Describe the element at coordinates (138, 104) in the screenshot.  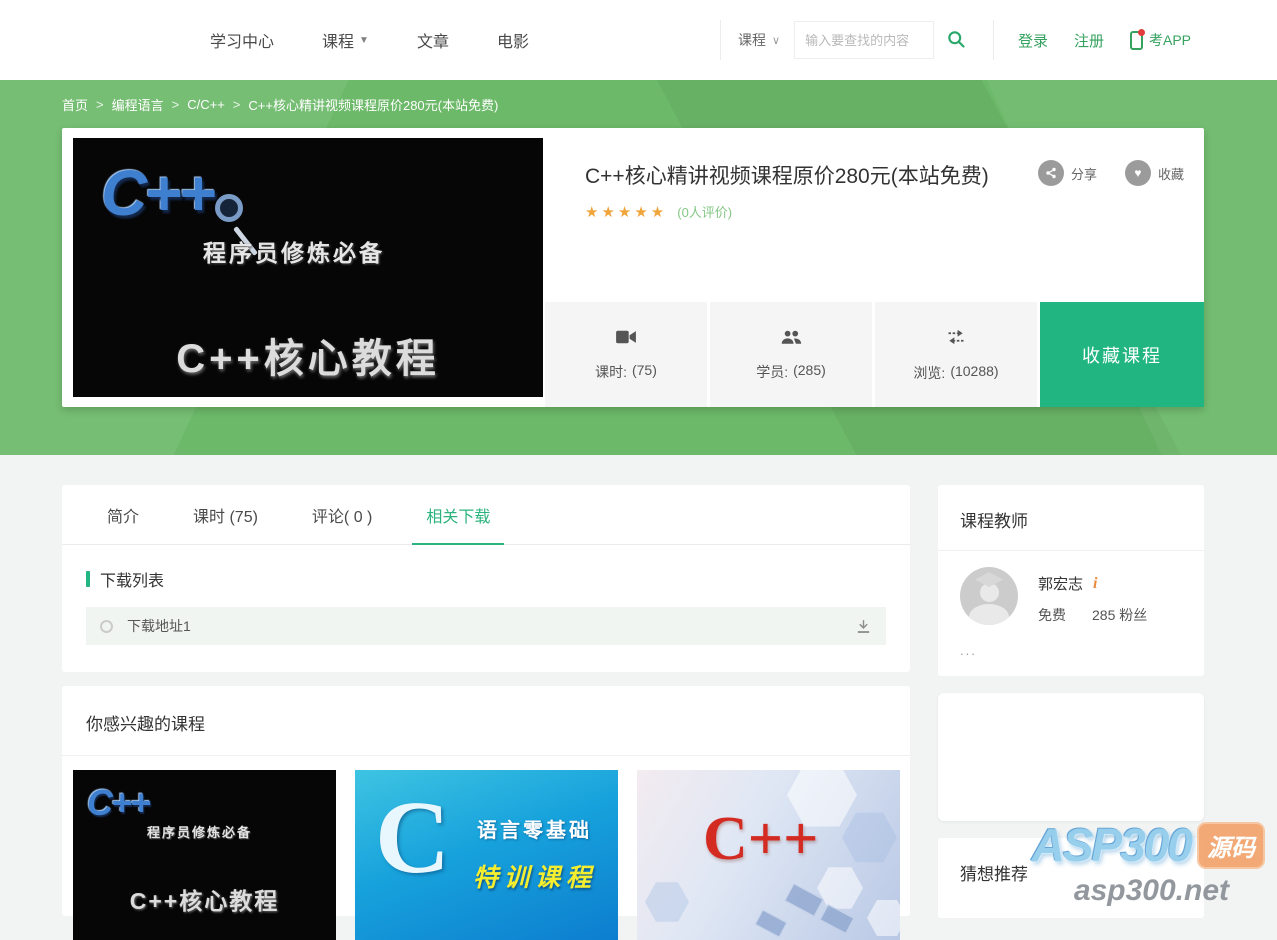
I see `breadcrumb-category: 编程语言` at that location.